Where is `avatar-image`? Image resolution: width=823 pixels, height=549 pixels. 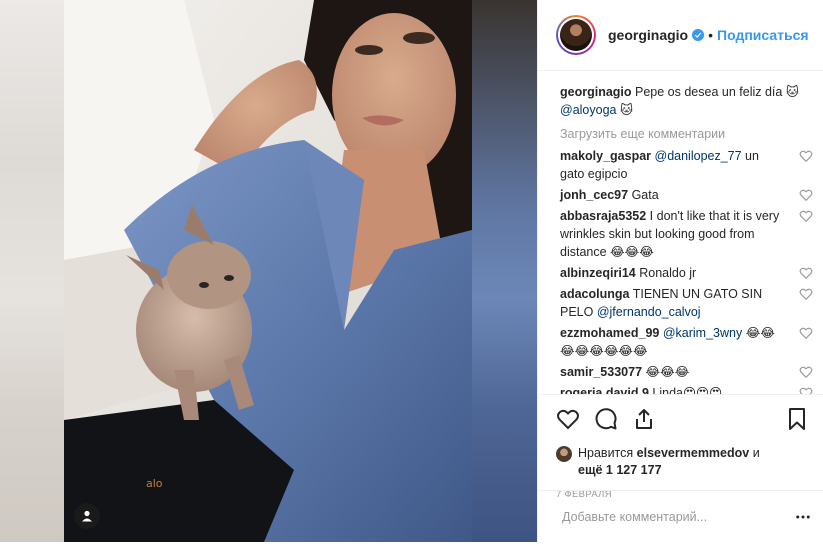 avatar-image is located at coordinates (576, 35).